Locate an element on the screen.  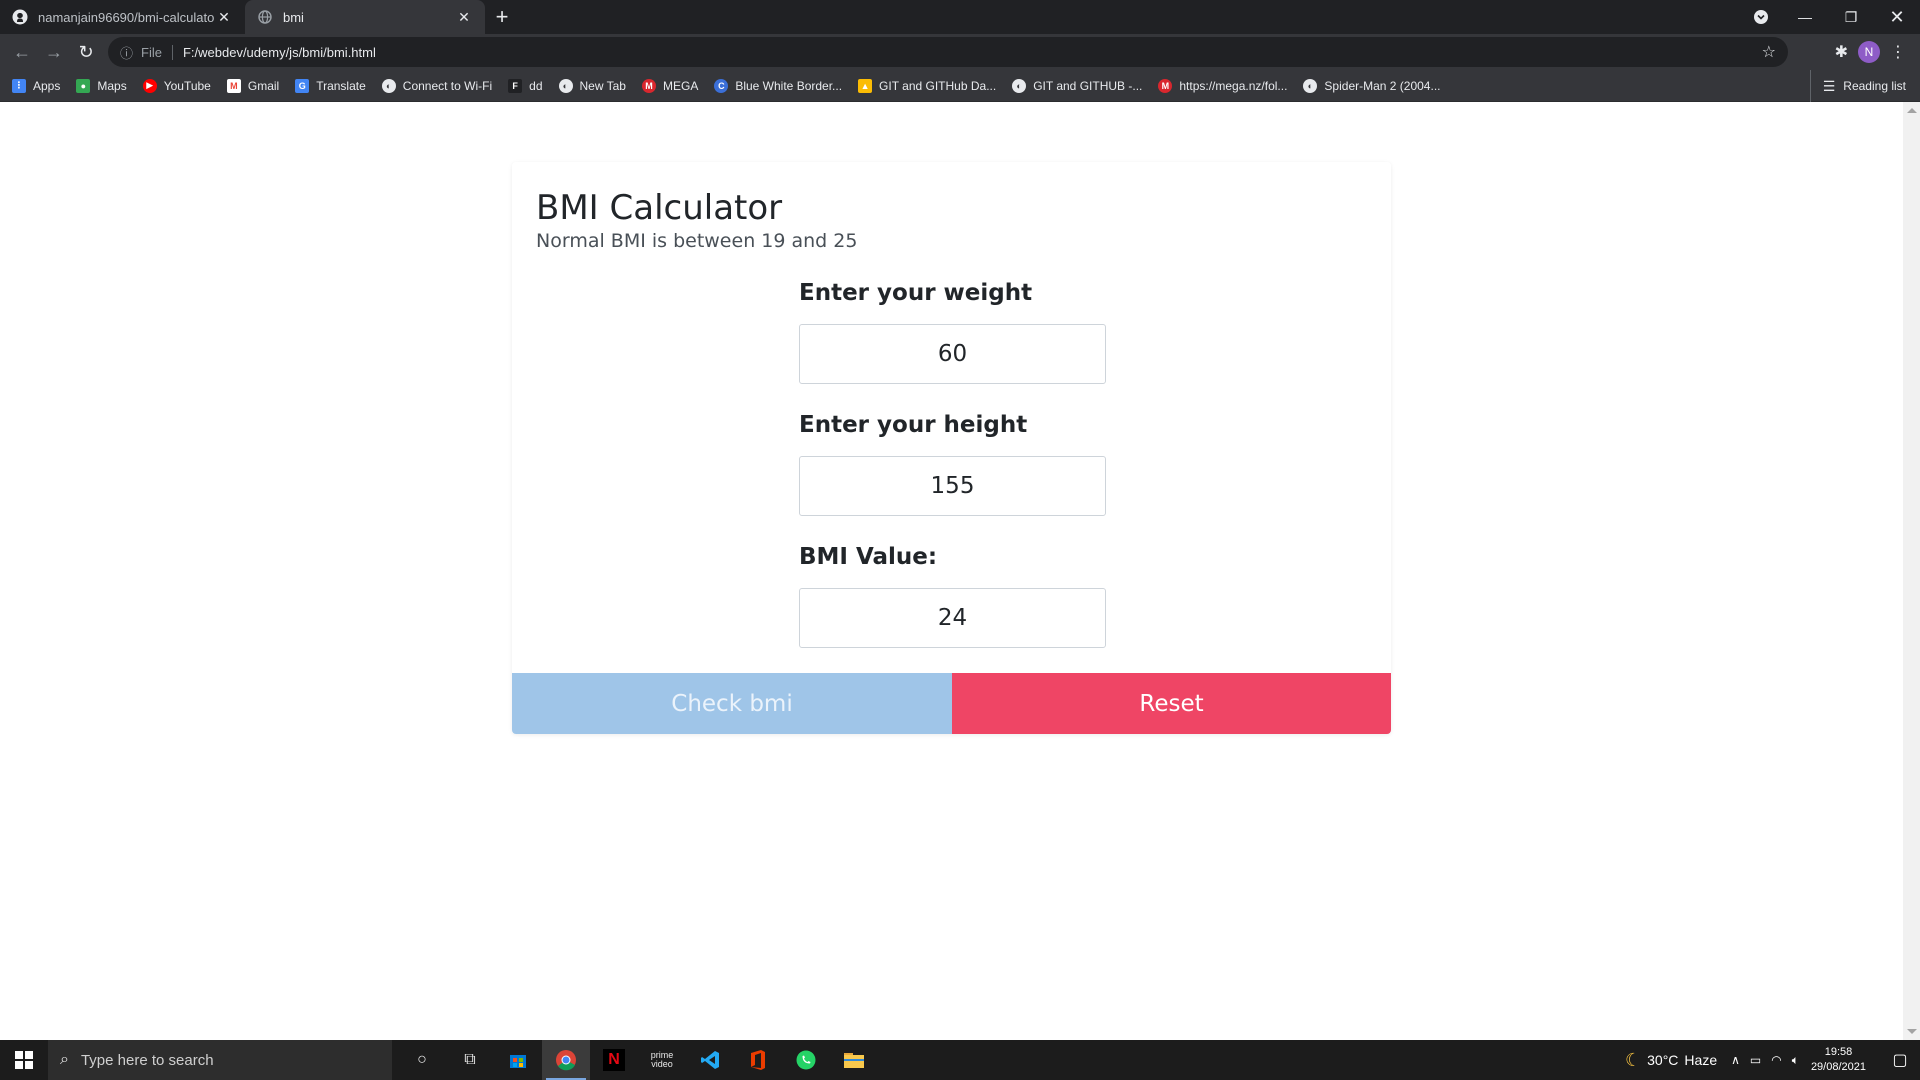
bookmark-star-icon: ☆ is located at coordinates (1769, 52).